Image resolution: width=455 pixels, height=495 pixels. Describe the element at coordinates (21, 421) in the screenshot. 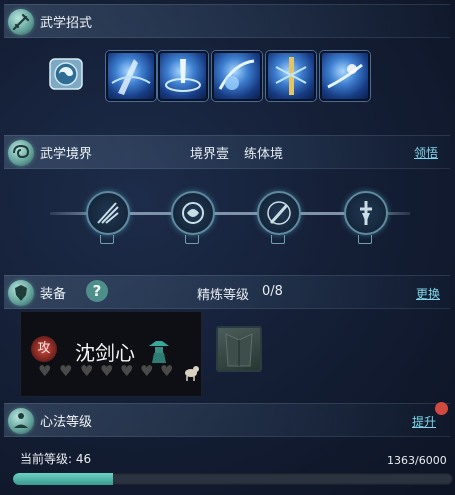

I see `meditation-icon` at that location.